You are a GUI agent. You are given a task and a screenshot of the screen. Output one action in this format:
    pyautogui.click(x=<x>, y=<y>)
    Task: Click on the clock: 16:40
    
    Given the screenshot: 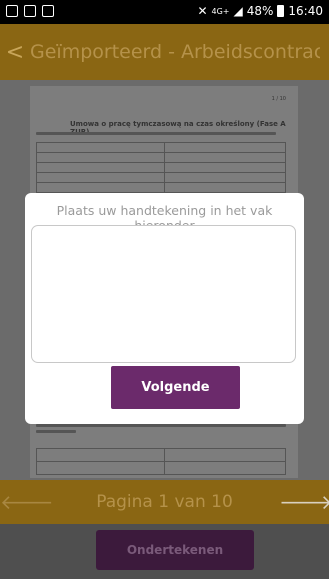 What is the action you would take?
    pyautogui.click(x=305, y=11)
    